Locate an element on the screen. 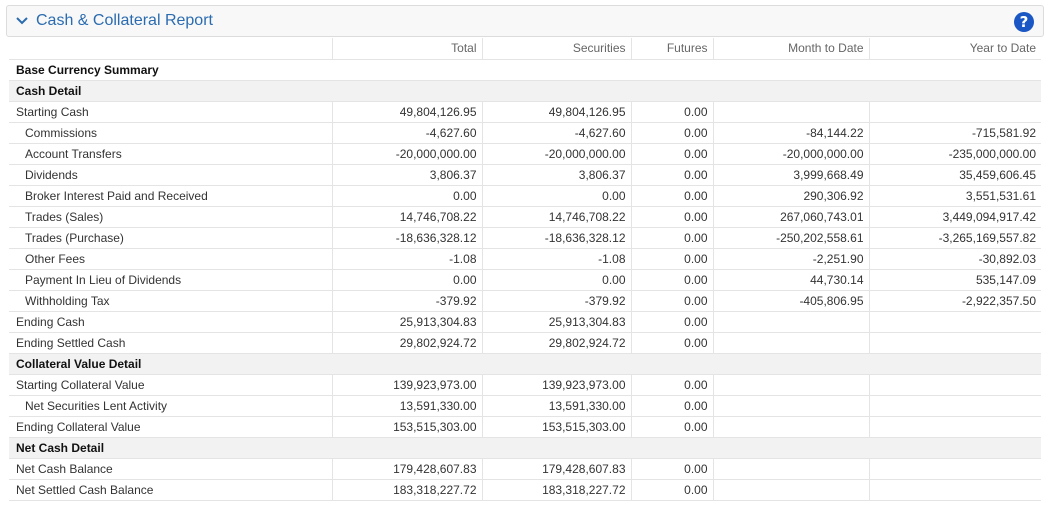  row-label: Ending Collateral Value is located at coordinates (170, 427).